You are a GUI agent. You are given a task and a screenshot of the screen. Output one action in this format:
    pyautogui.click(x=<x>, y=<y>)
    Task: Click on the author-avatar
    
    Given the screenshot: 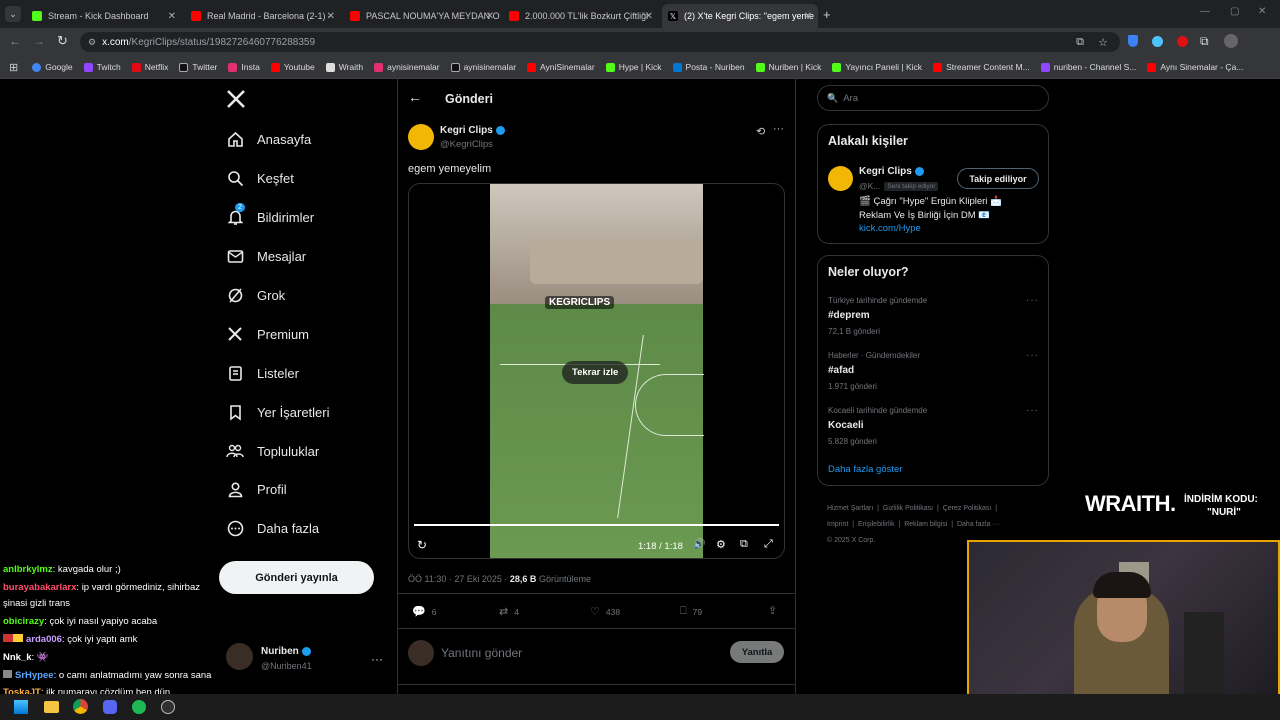 What is the action you would take?
    pyautogui.click(x=421, y=137)
    